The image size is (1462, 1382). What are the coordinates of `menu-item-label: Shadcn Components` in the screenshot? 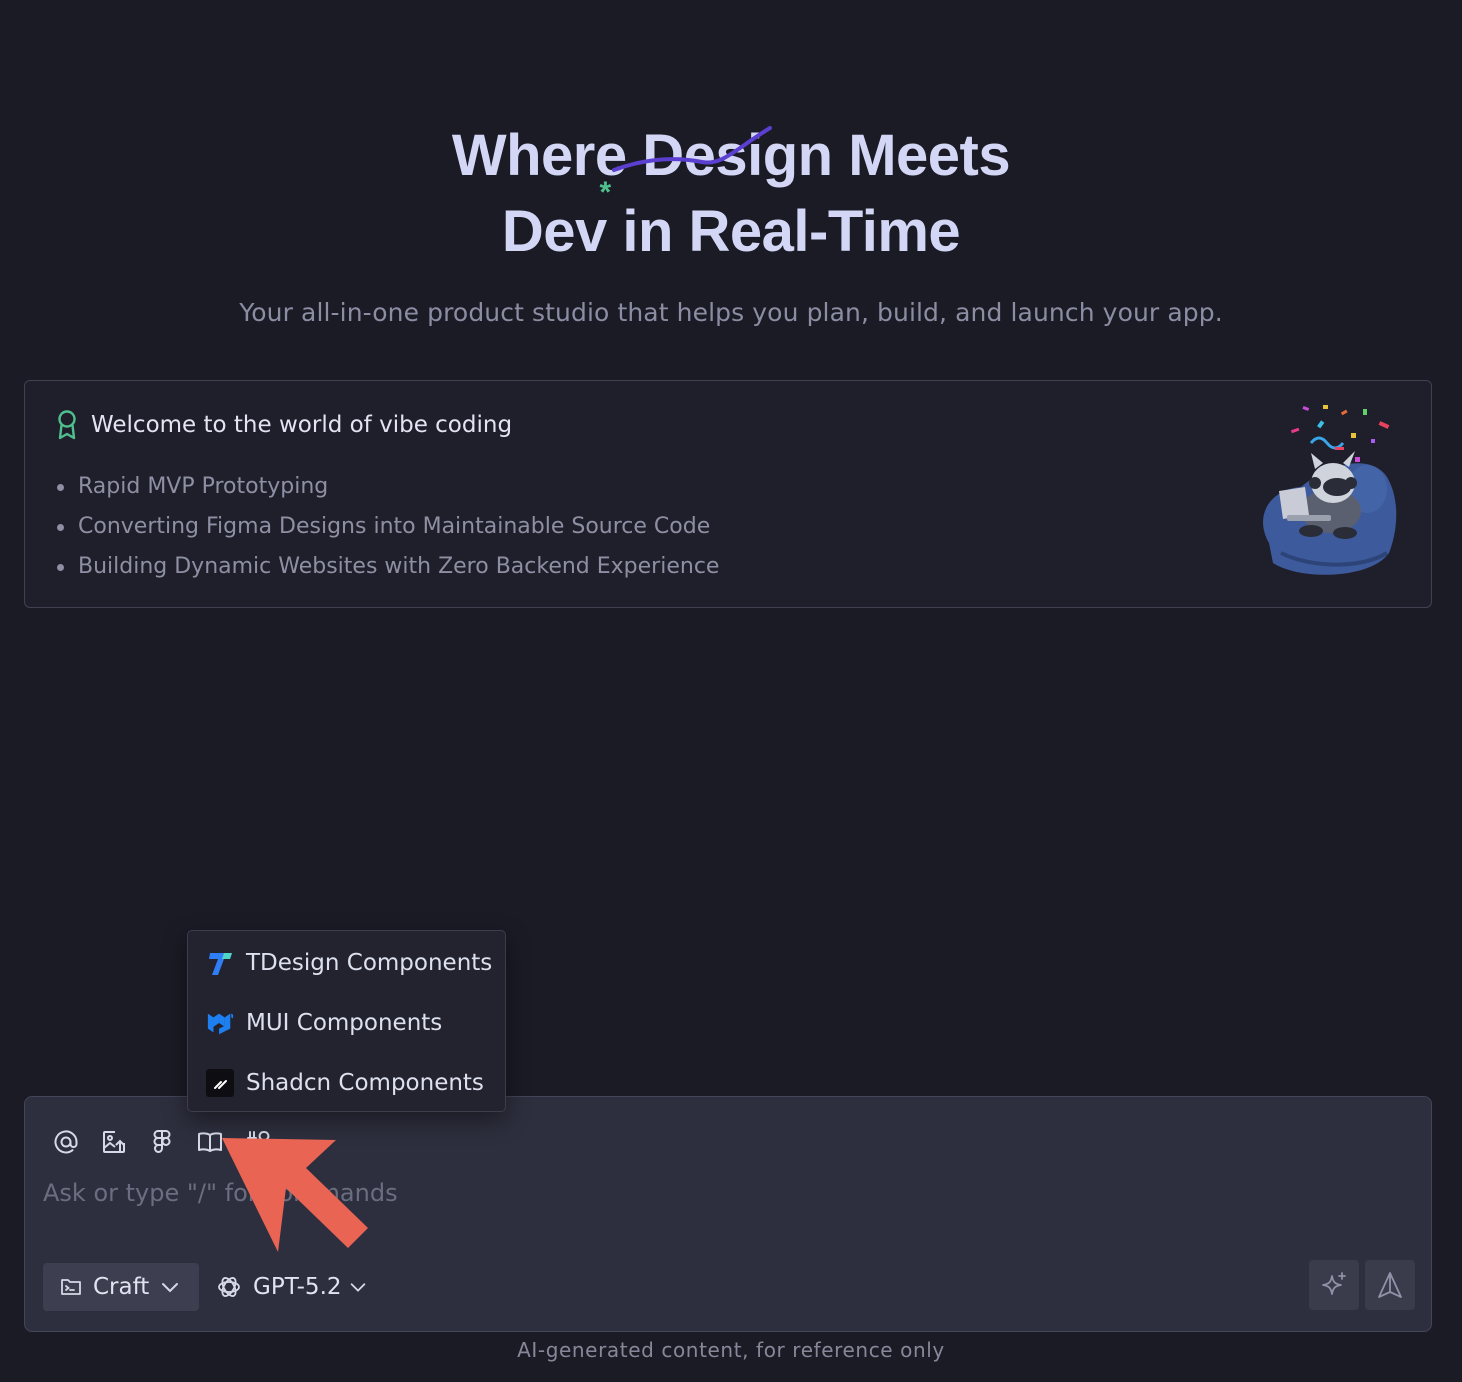 It's located at (365, 1083).